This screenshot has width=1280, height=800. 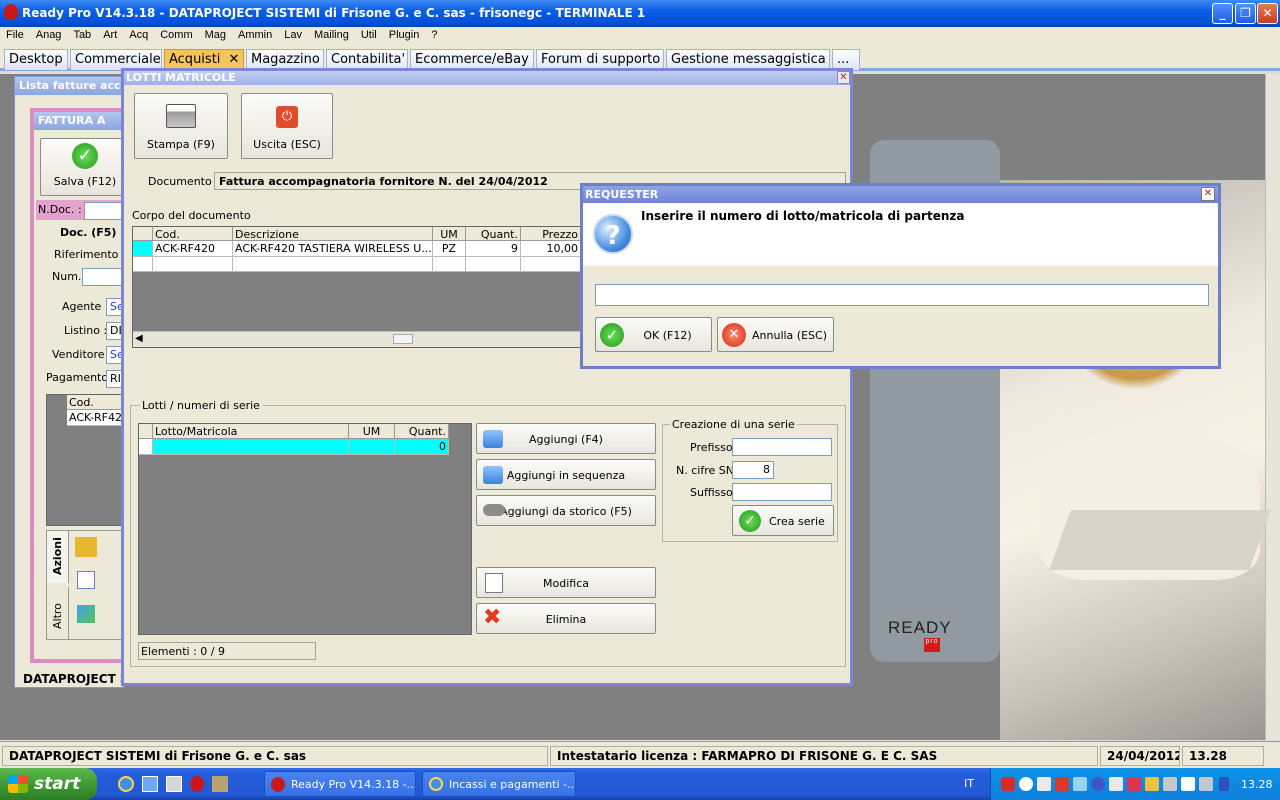 I want to click on scroll-left-icon: ◀, so click(x=139, y=338).